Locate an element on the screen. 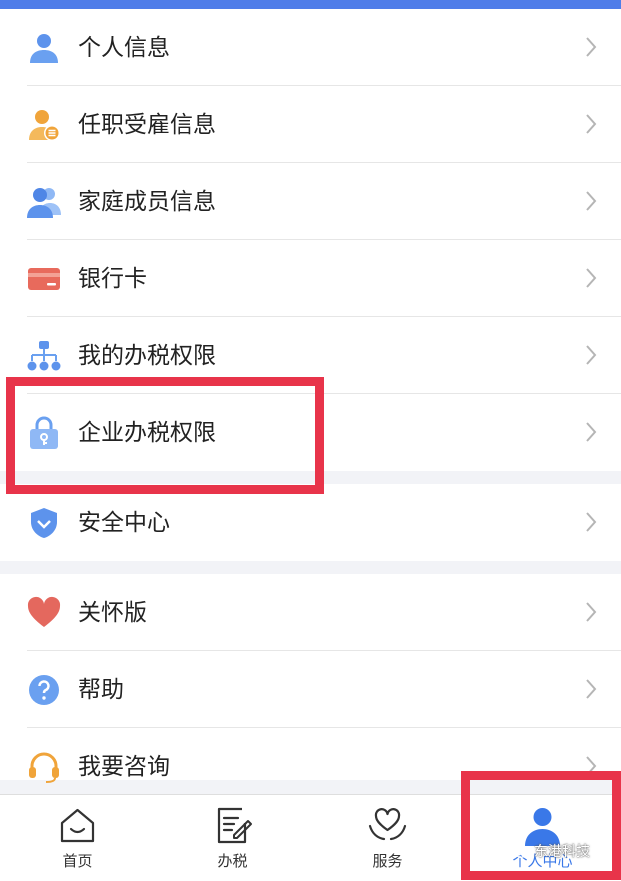  tab-label: 办税 is located at coordinates (232, 861).